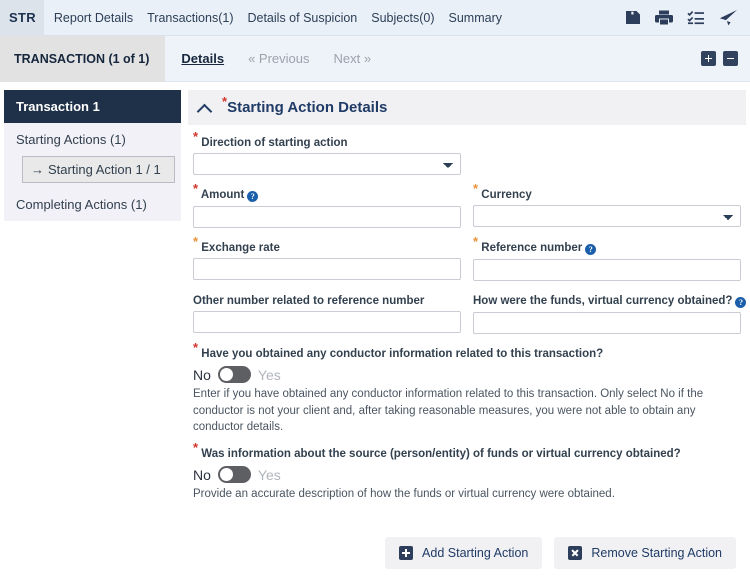 The height and width of the screenshot is (583, 750). I want to click on print-icon, so click(664, 17).